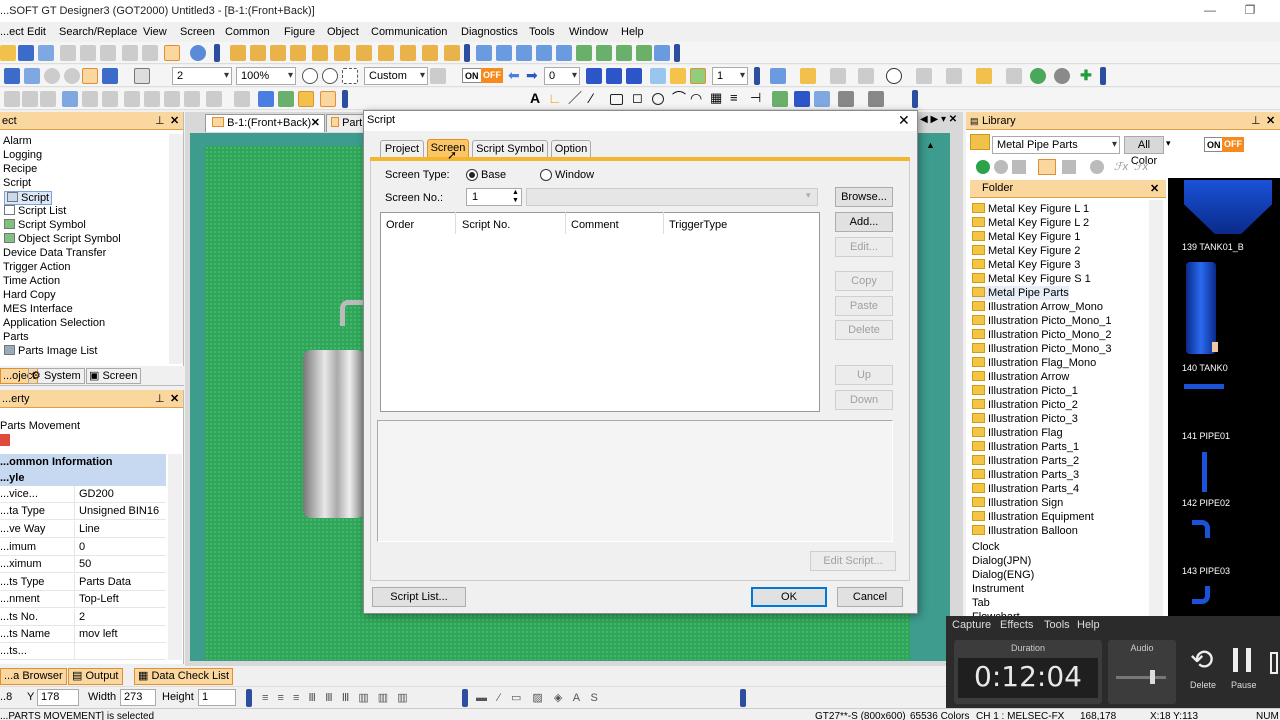  I want to click on rectangle-icon, so click(616, 99).